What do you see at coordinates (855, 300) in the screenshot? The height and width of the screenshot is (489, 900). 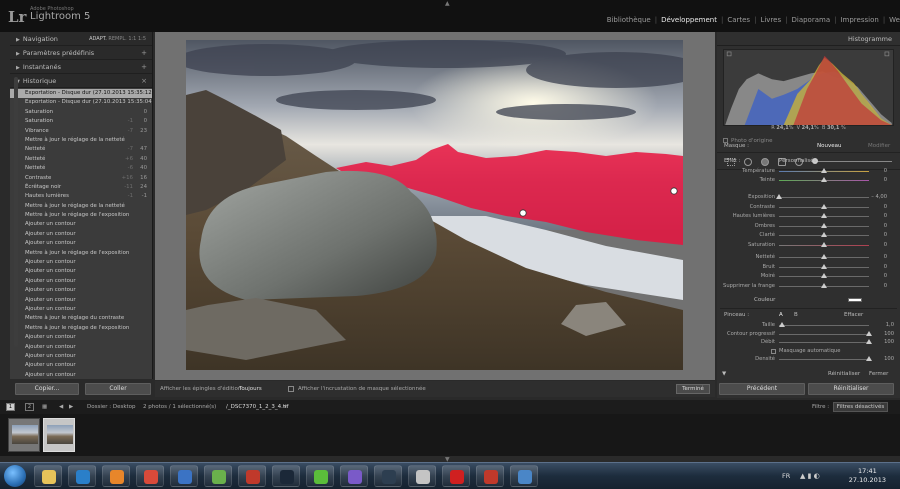 I see `color-swatch` at bounding box center [855, 300].